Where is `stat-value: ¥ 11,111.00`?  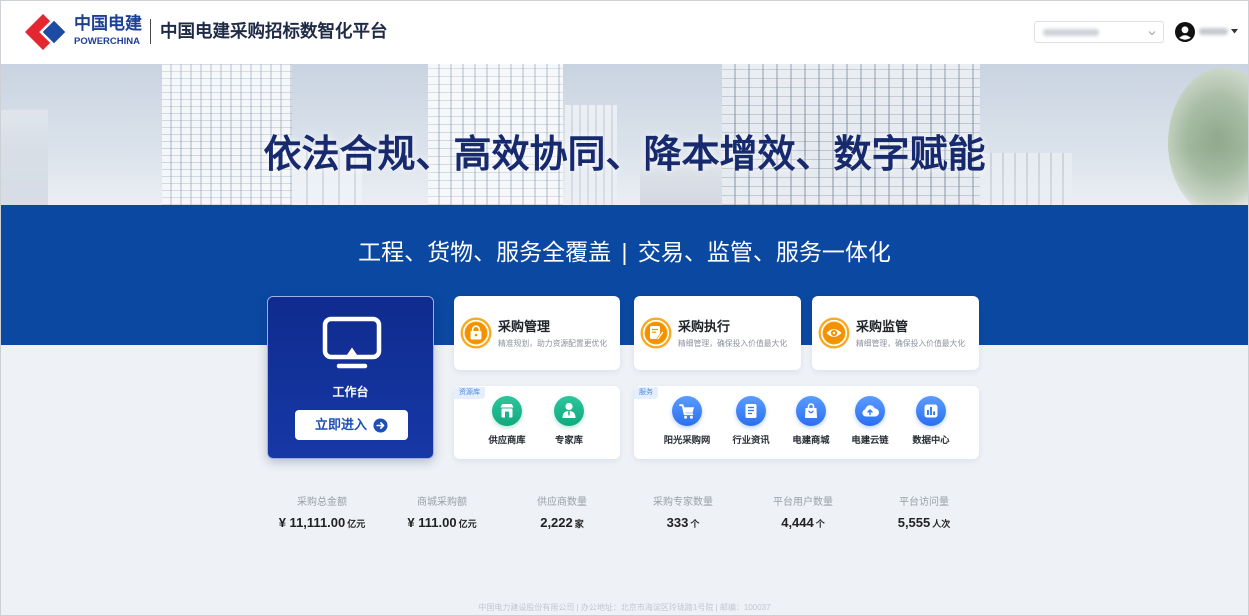 stat-value: ¥ 11,111.00 is located at coordinates (312, 522).